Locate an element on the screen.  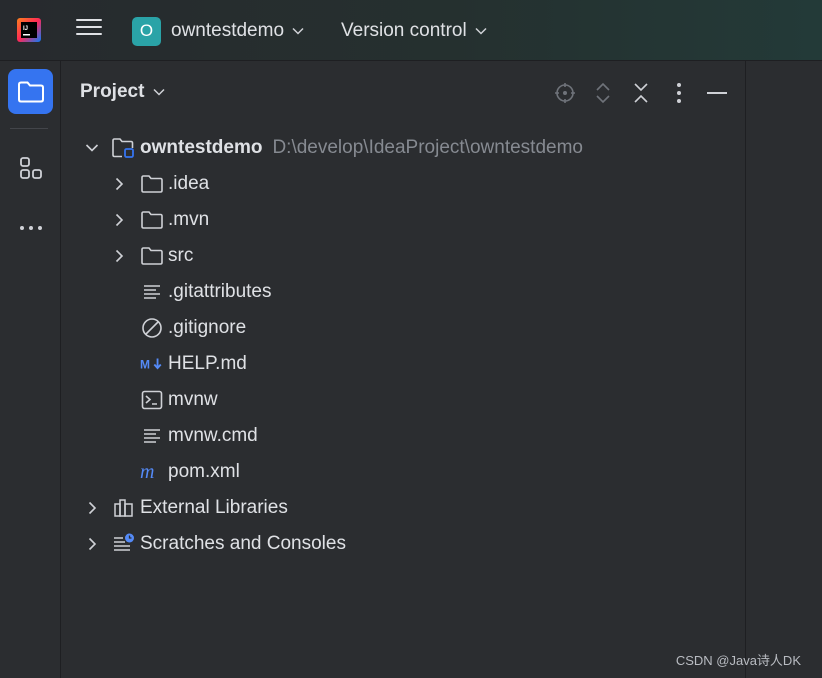
minimize-icon is located at coordinates (717, 93).